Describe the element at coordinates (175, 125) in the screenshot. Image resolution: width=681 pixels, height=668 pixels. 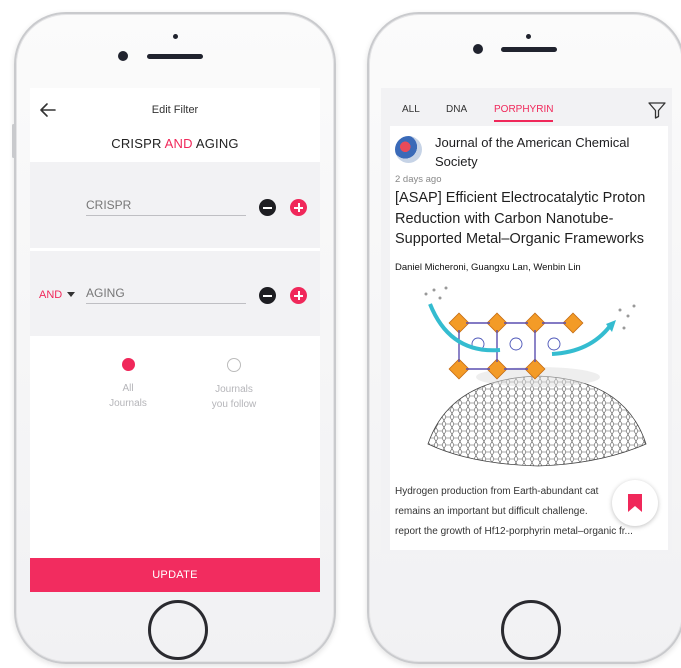
I see `edit-filter-header: Edit Filter CRISPR AND AGING` at that location.